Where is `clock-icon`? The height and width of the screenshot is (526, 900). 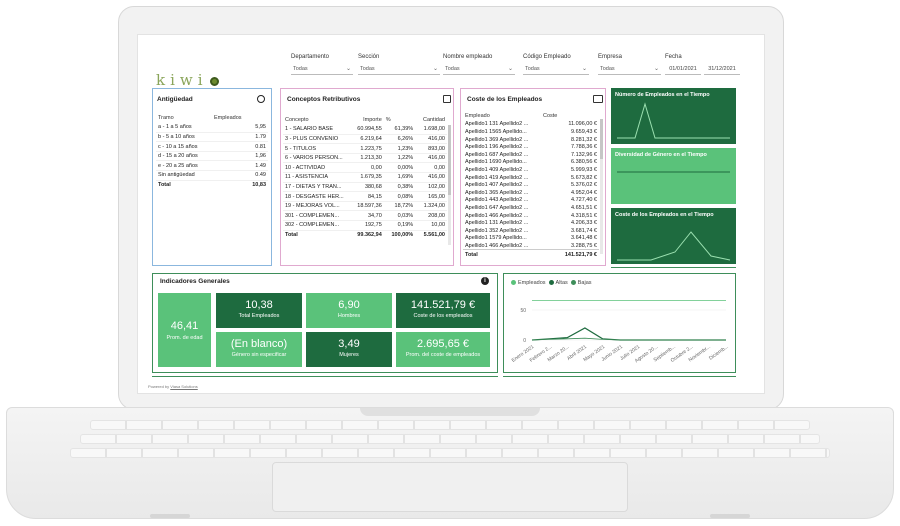
clock-icon is located at coordinates (261, 99).